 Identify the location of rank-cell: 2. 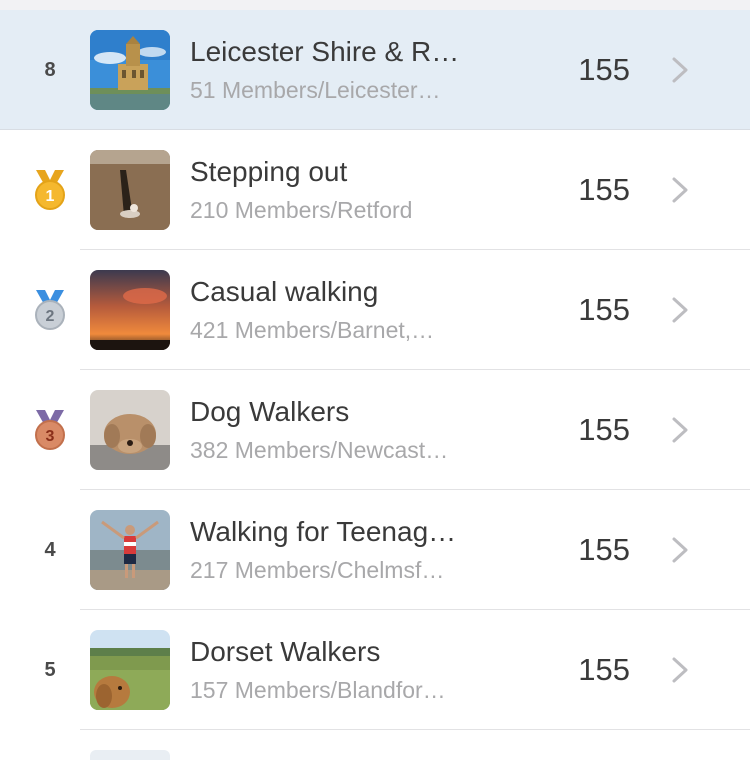
(50, 310).